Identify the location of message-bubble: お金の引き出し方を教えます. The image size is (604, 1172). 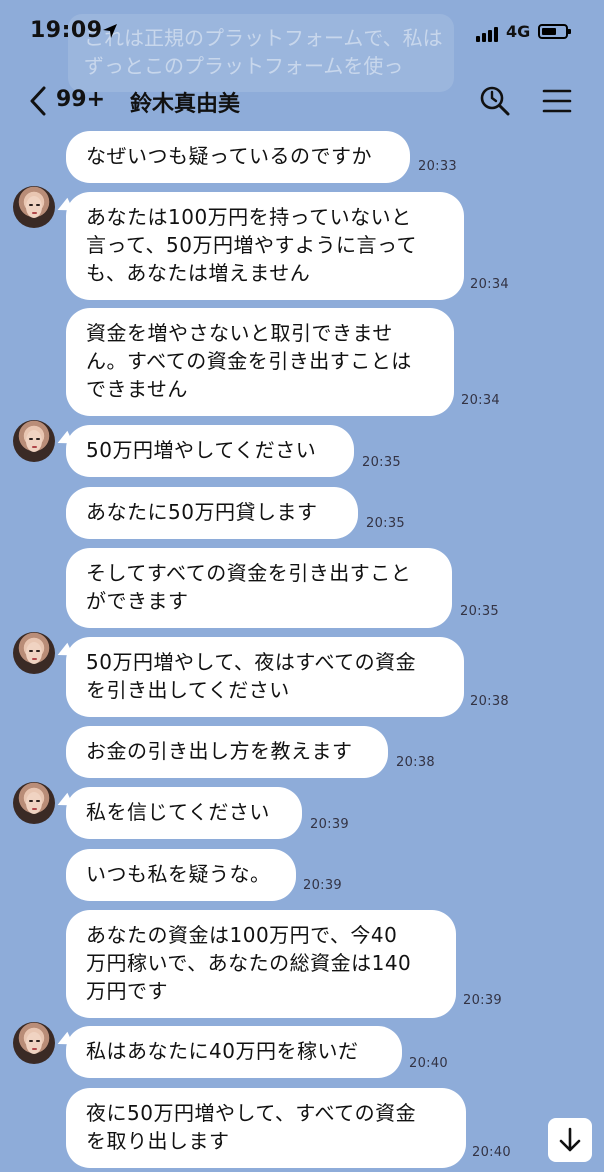
(227, 752).